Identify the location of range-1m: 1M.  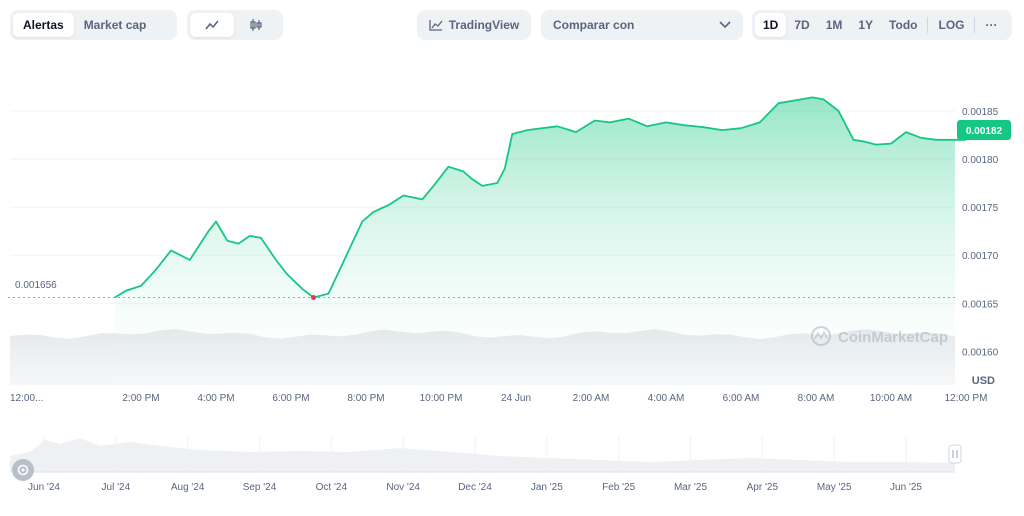
(834, 25).